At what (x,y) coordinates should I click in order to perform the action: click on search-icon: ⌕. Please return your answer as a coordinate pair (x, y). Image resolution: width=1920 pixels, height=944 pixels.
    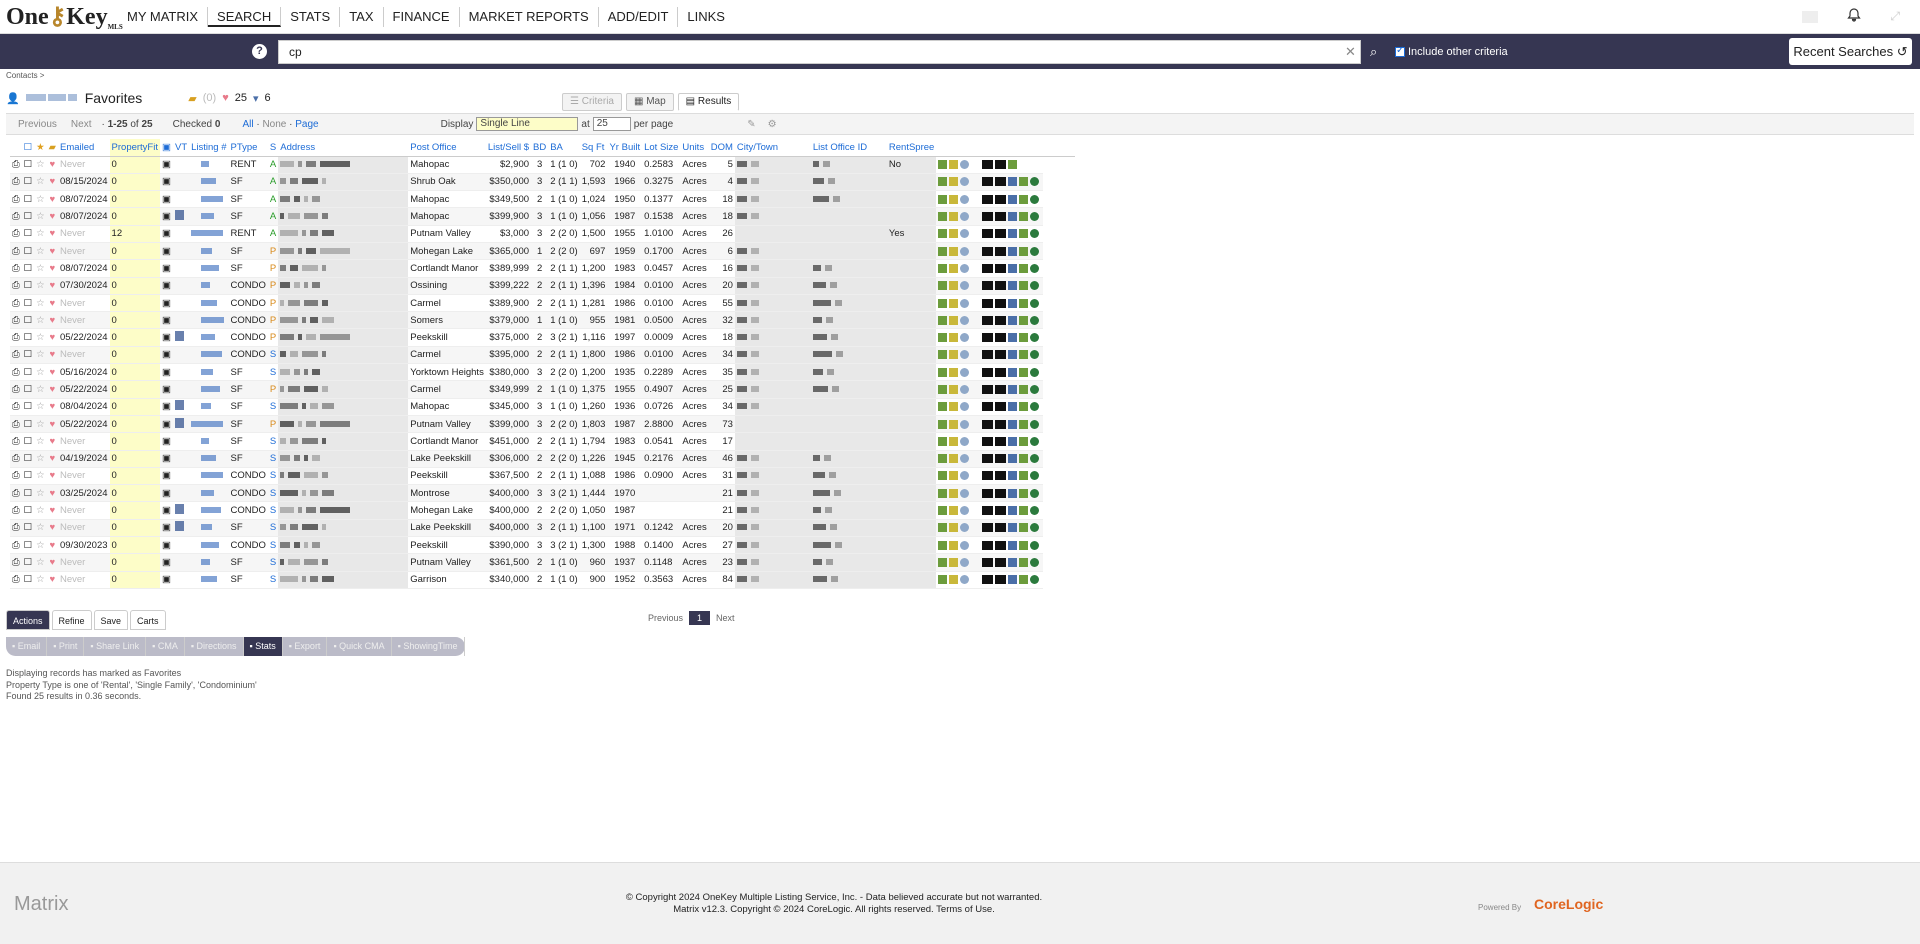
    Looking at the image, I should click on (1373, 52).